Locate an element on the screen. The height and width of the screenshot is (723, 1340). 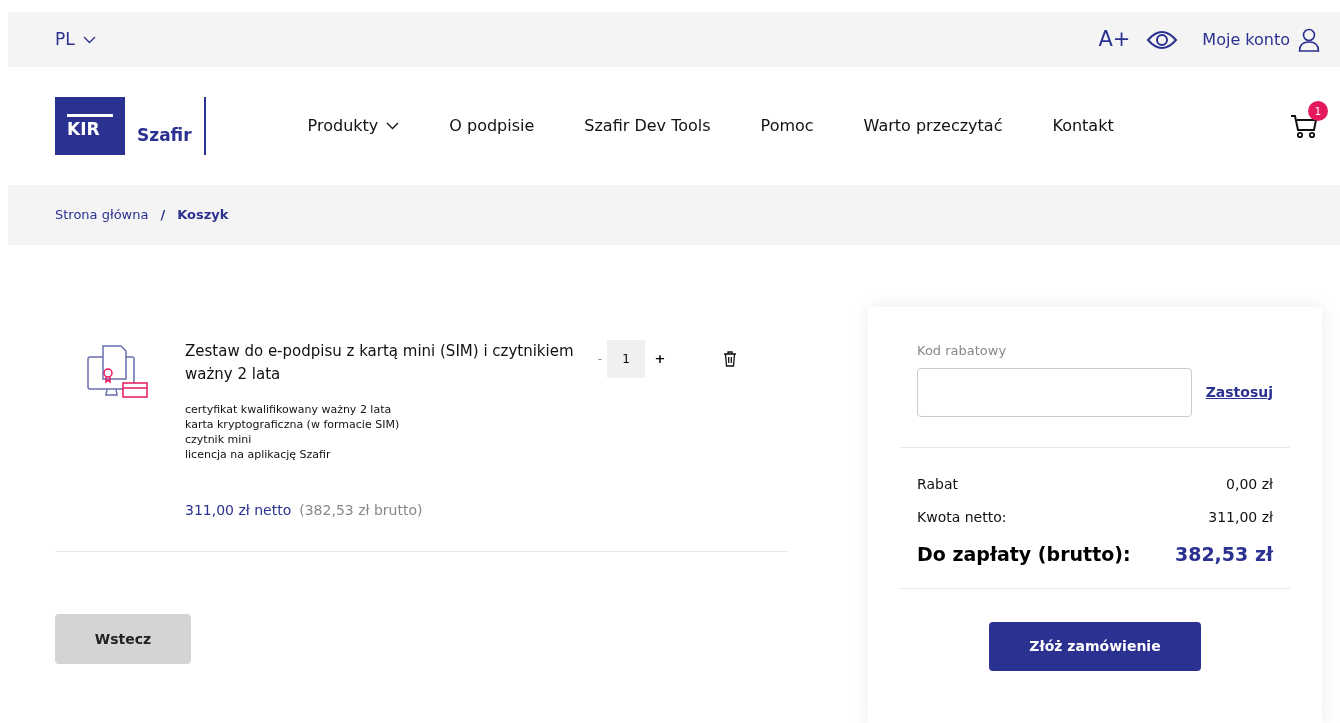
product-feature: czytnik mini is located at coordinates (219, 439).